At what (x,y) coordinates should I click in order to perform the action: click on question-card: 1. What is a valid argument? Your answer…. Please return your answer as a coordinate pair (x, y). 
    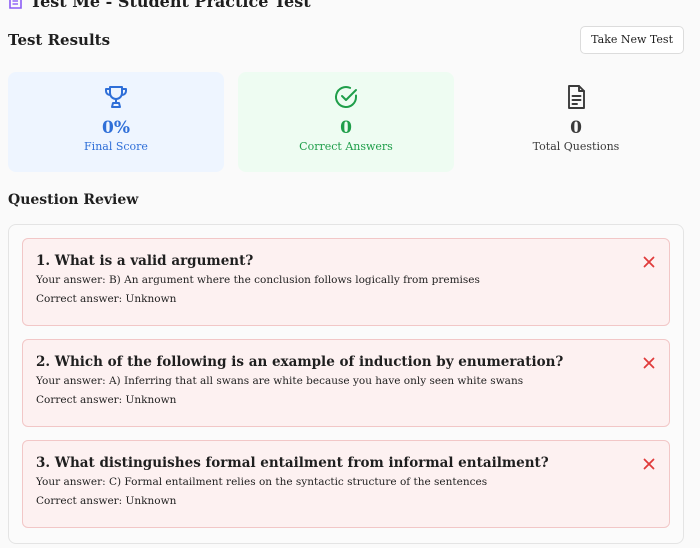
    Looking at the image, I should click on (346, 282).